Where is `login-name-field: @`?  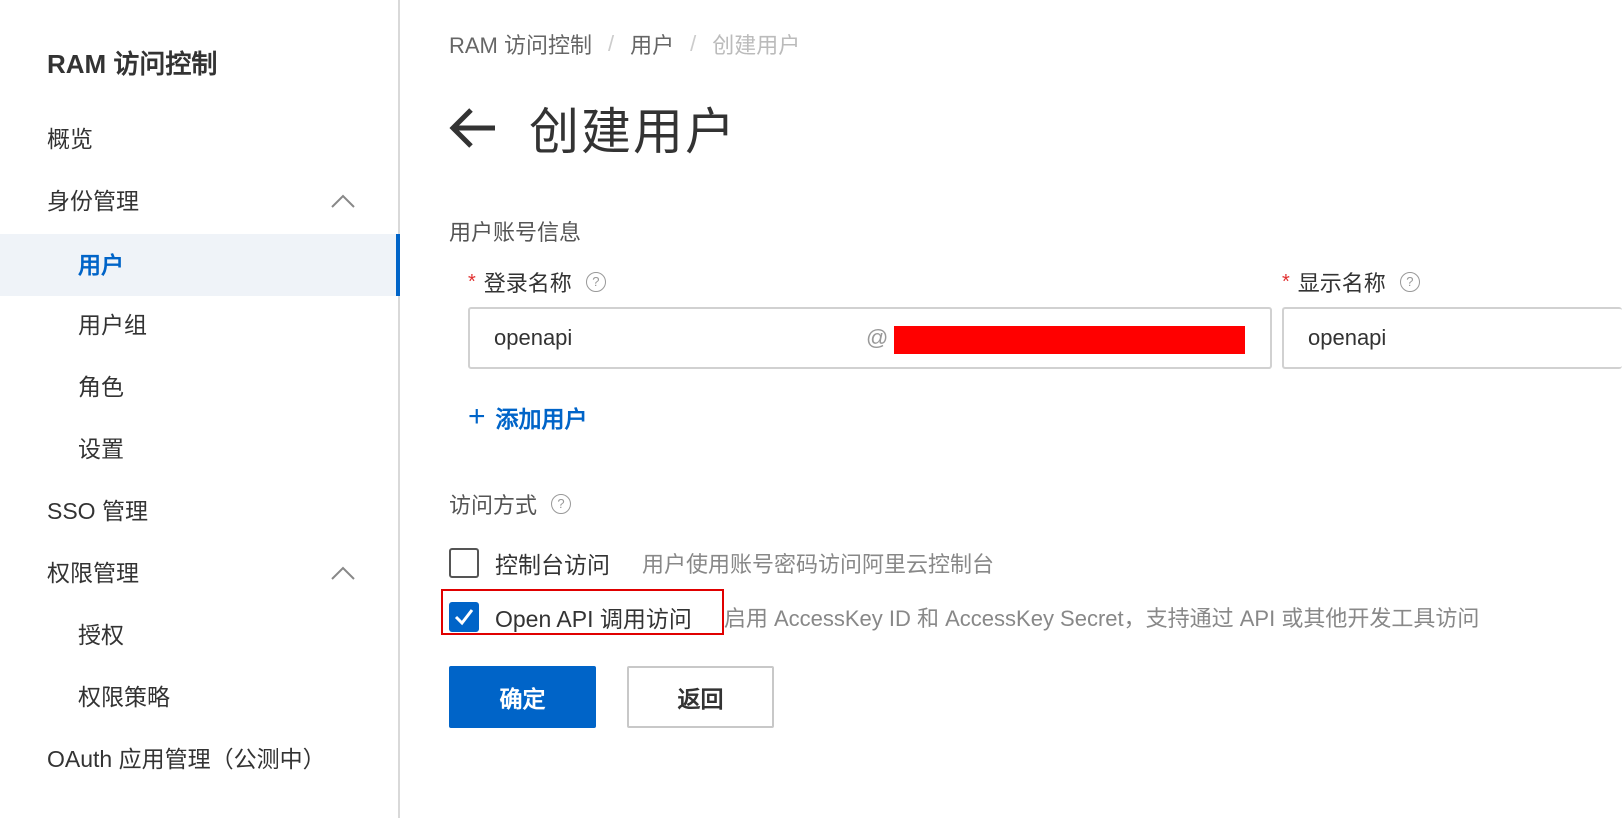 login-name-field: @ is located at coordinates (870, 338).